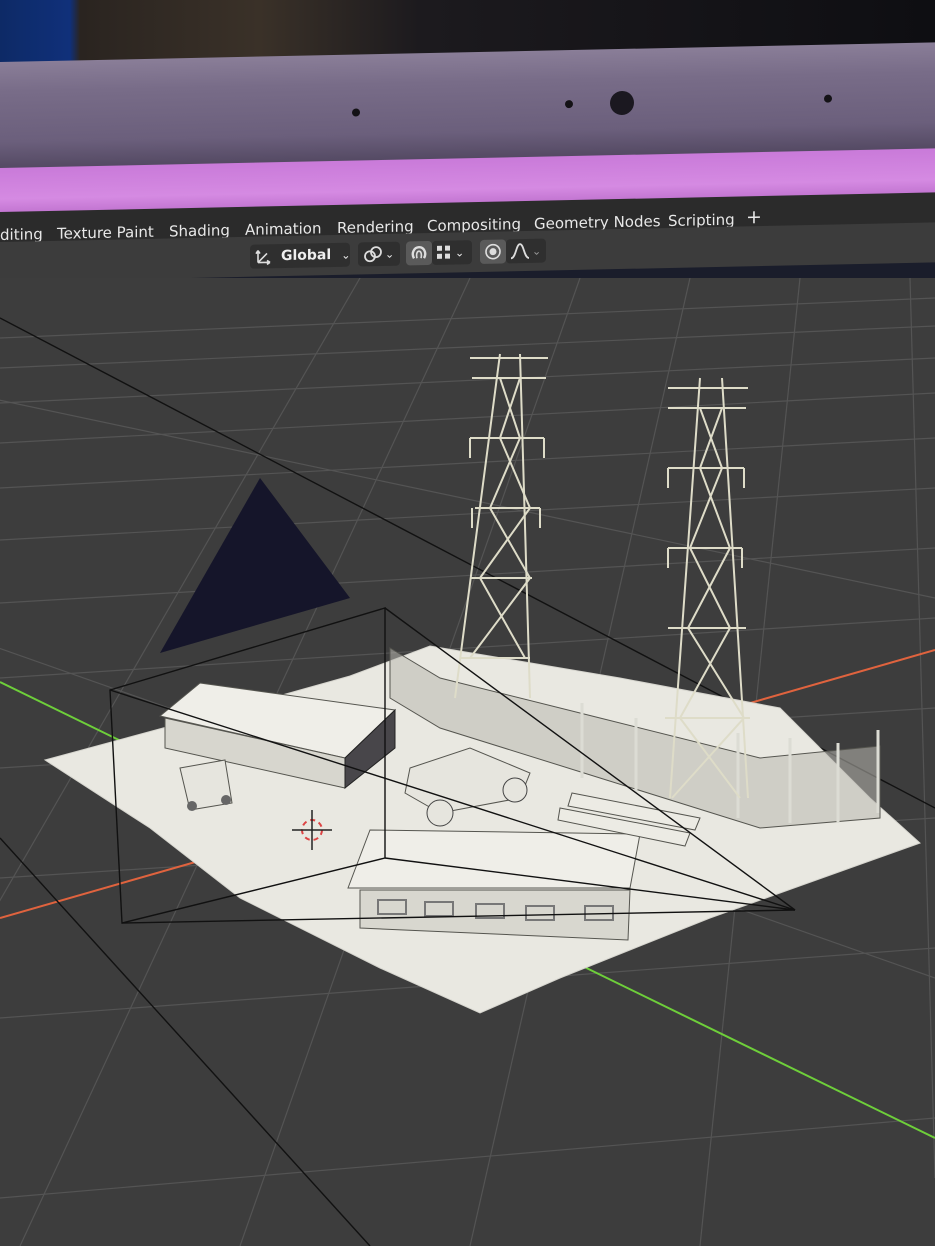 The image size is (935, 1246). I want to click on snap-toggle, so click(419, 253).